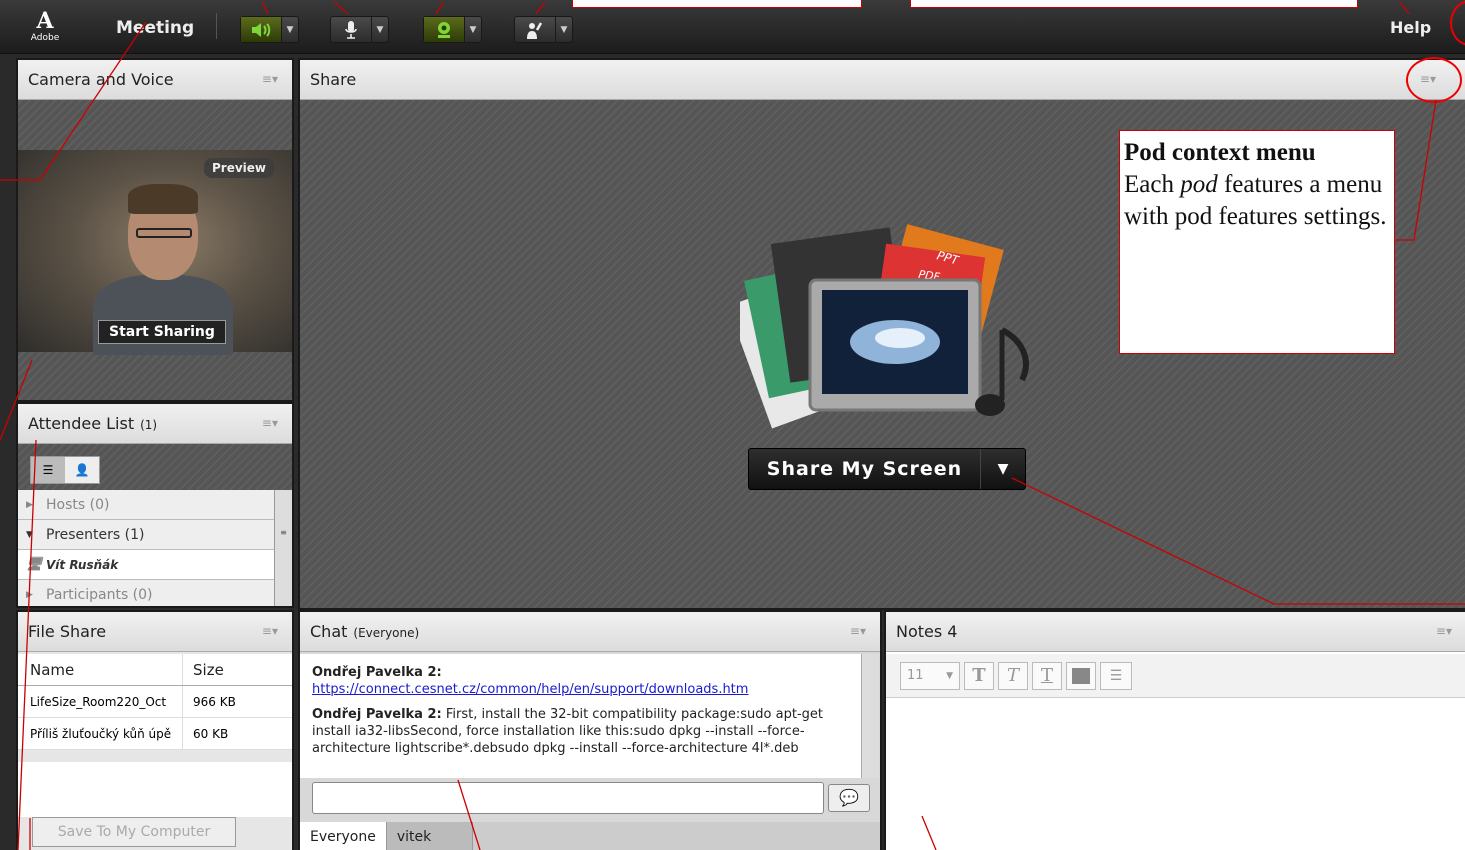 This screenshot has height=850, width=1465. I want to click on column-header-size: Size, so click(203, 670).